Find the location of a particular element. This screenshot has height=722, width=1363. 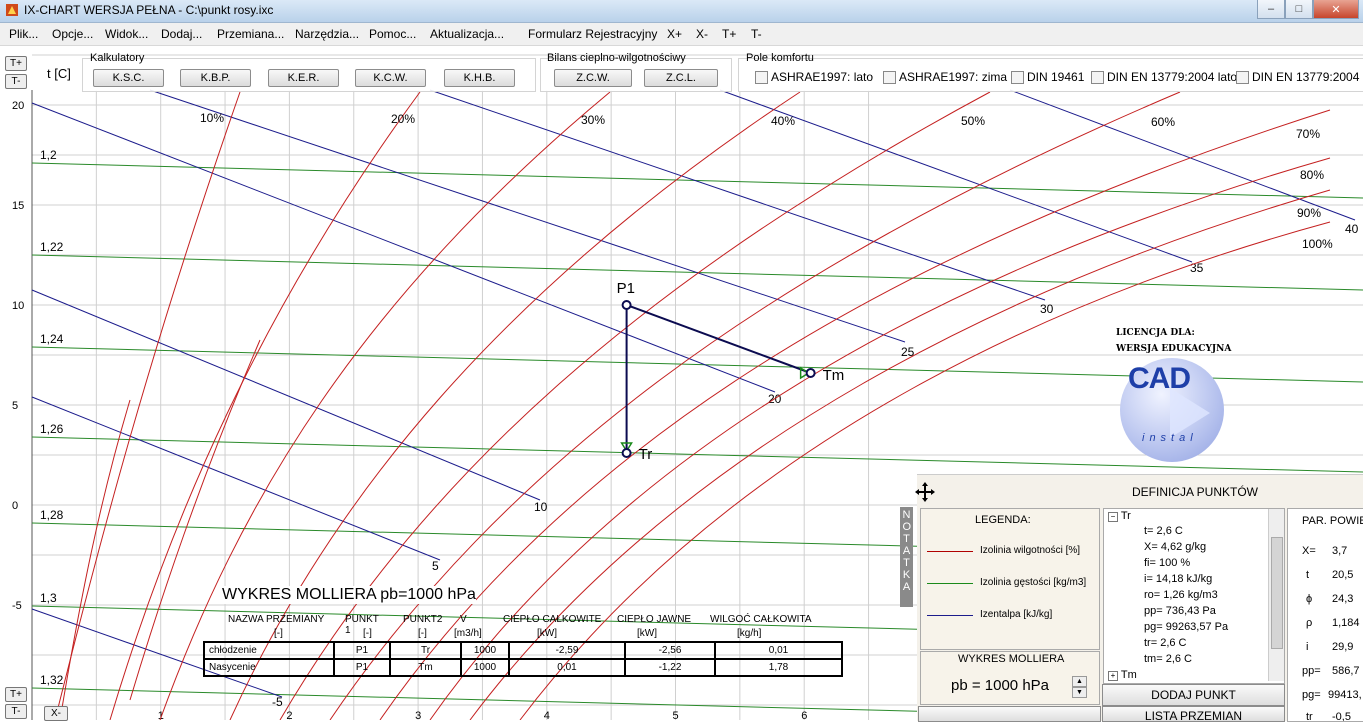

density-label: 1,26 is located at coordinates (52, 429).